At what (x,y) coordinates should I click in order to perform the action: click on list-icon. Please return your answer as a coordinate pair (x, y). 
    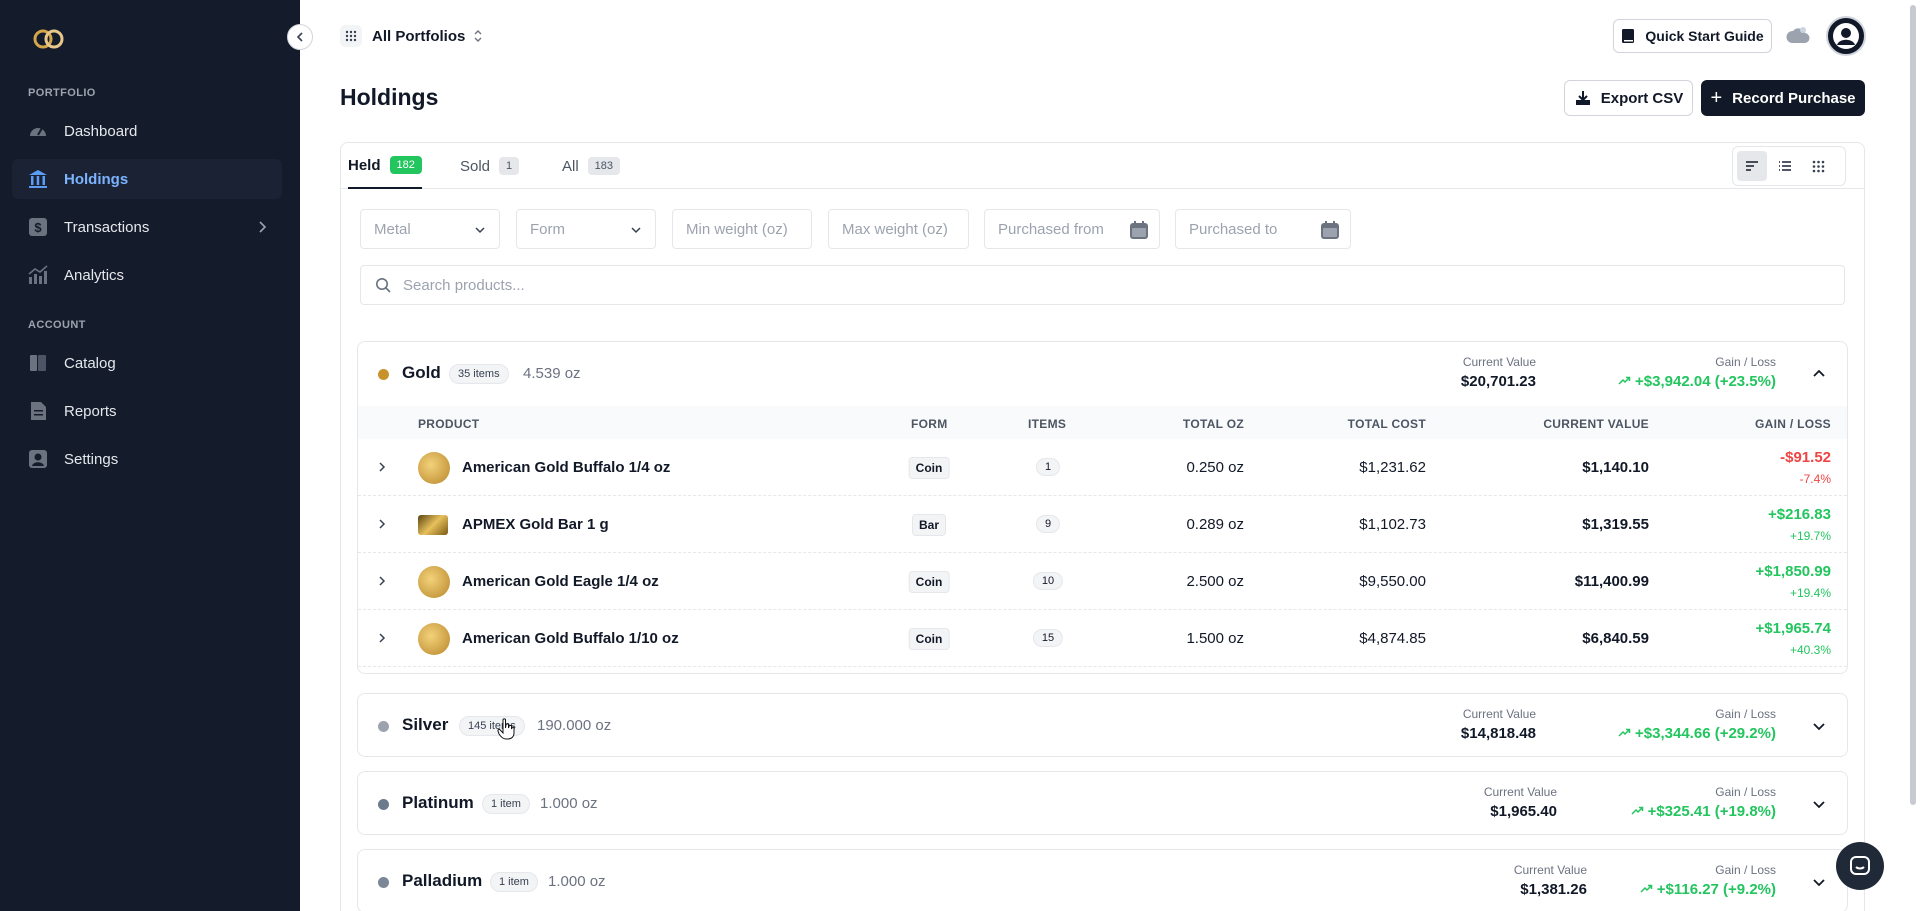
    Looking at the image, I should click on (1785, 166).